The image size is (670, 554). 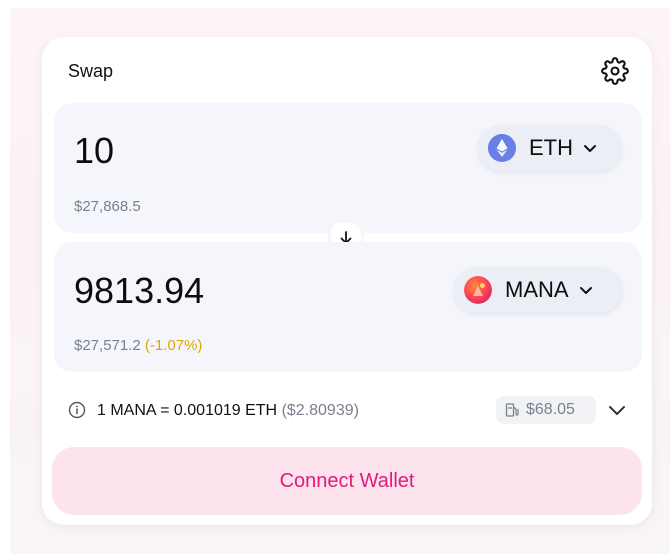 What do you see at coordinates (615, 71) in the screenshot?
I see `gear-icon` at bounding box center [615, 71].